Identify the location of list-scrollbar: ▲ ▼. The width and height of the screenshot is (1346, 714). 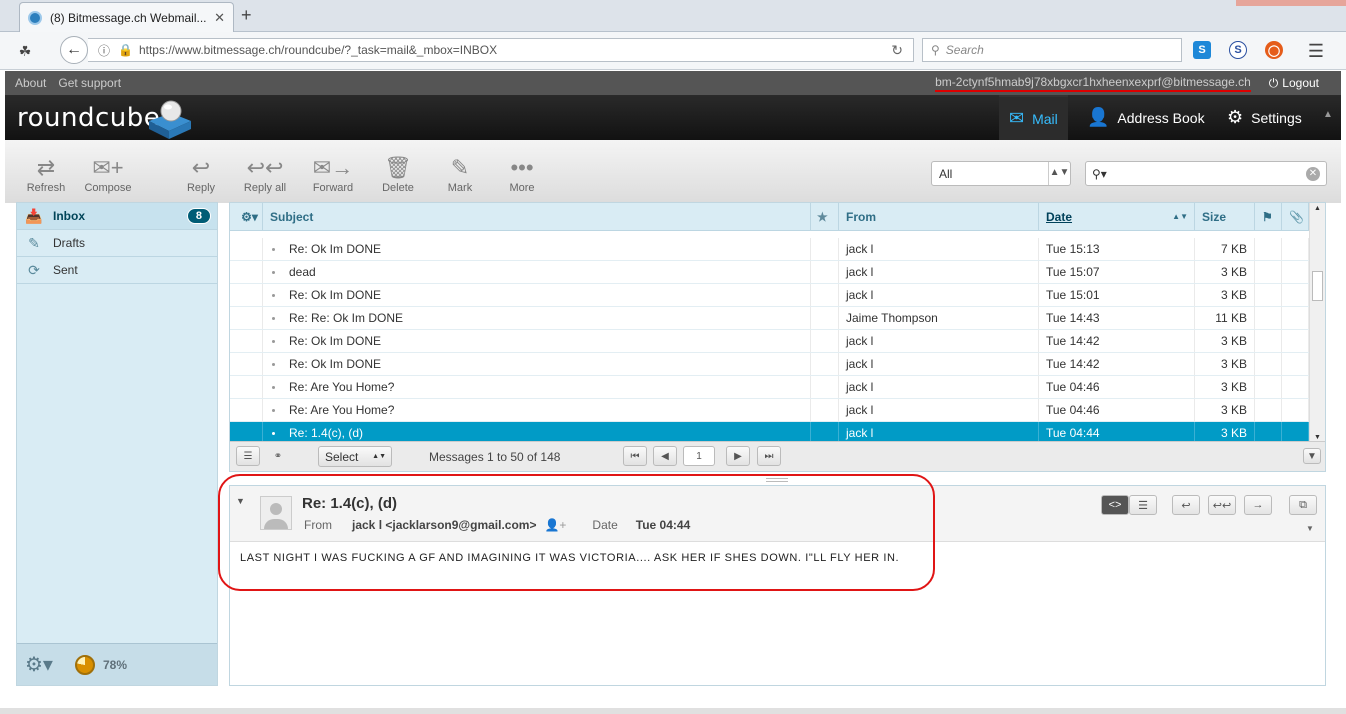
(1317, 323).